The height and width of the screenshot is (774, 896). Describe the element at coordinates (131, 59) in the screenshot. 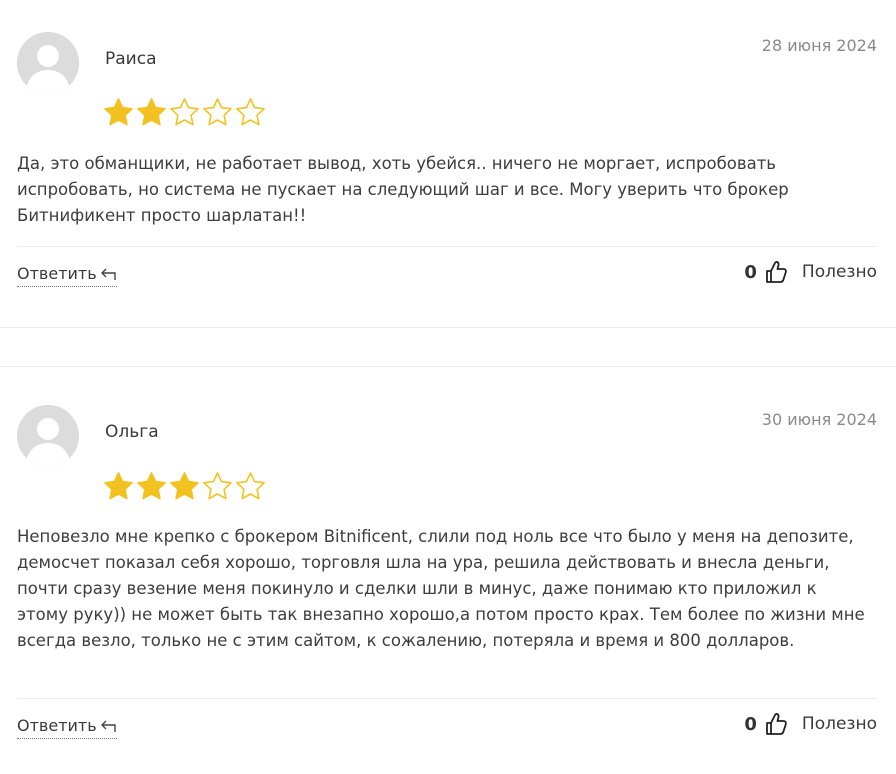

I see `review-author: Раиса` at that location.